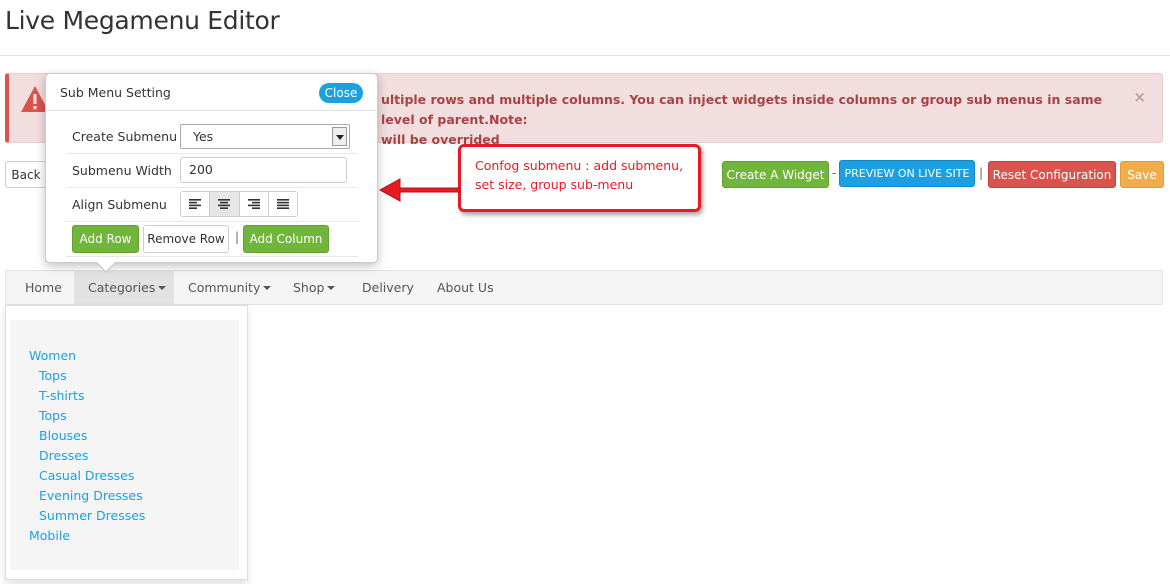 The height and width of the screenshot is (584, 1170). I want to click on nav-label: About Us, so click(465, 287).